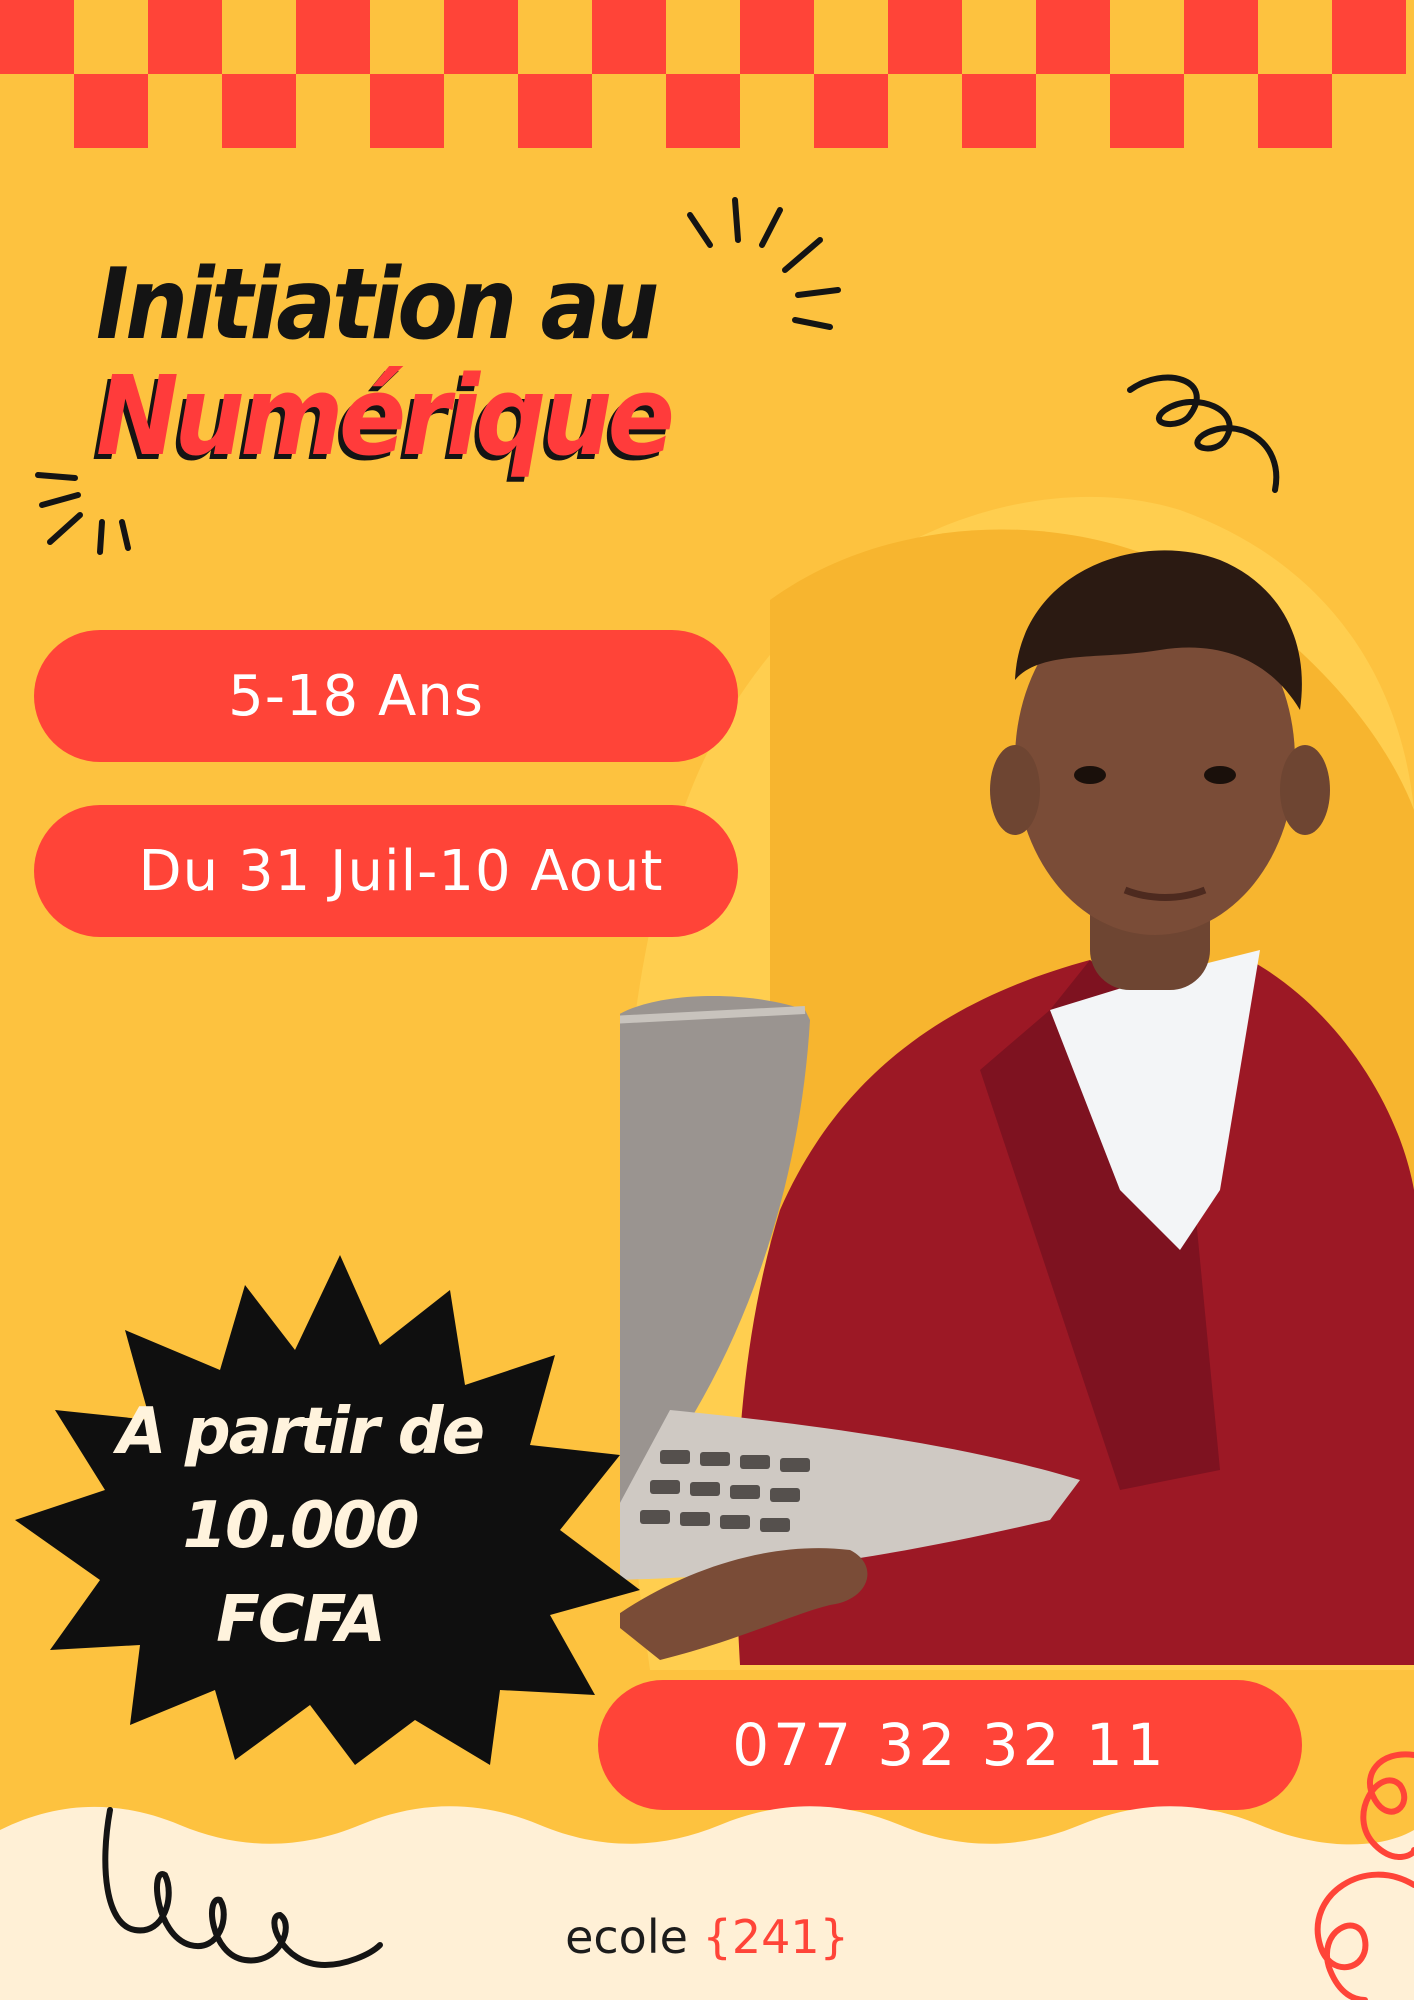 This screenshot has height=2000, width=1414. What do you see at coordinates (386, 696) in the screenshot?
I see `age-range-badge: 5-18 Ans` at bounding box center [386, 696].